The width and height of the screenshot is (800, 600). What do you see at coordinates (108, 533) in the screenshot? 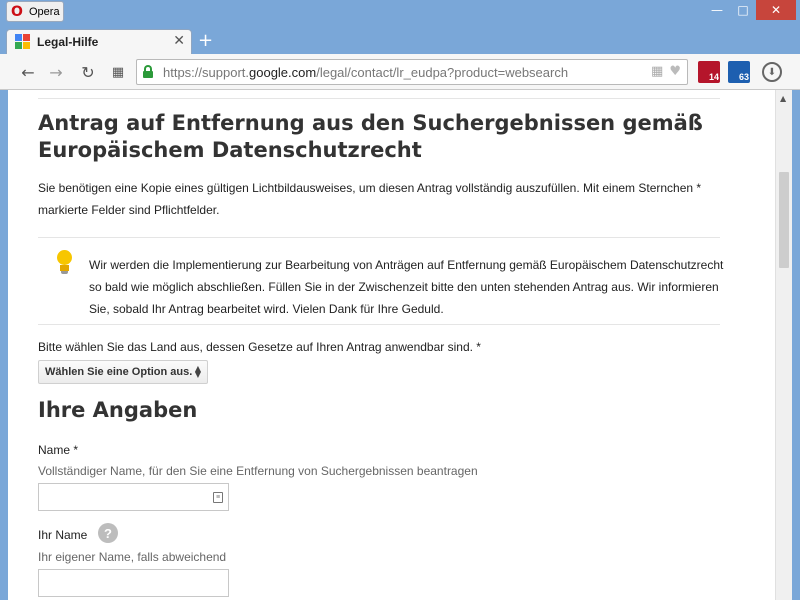
I see `help-icon: ?` at bounding box center [108, 533].